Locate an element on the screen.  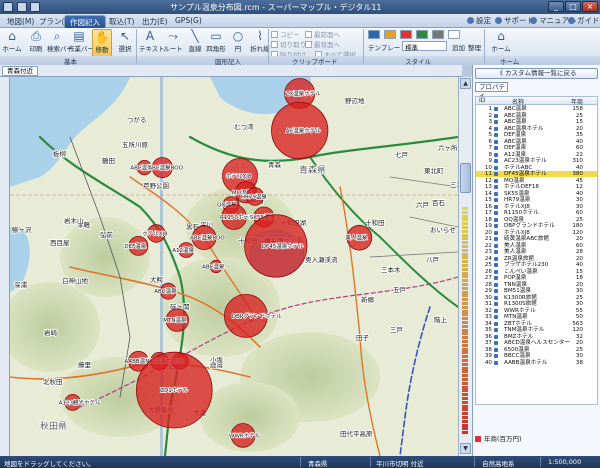
clipboard-item-6: 最背面へ is located at coordinates (322, 44).